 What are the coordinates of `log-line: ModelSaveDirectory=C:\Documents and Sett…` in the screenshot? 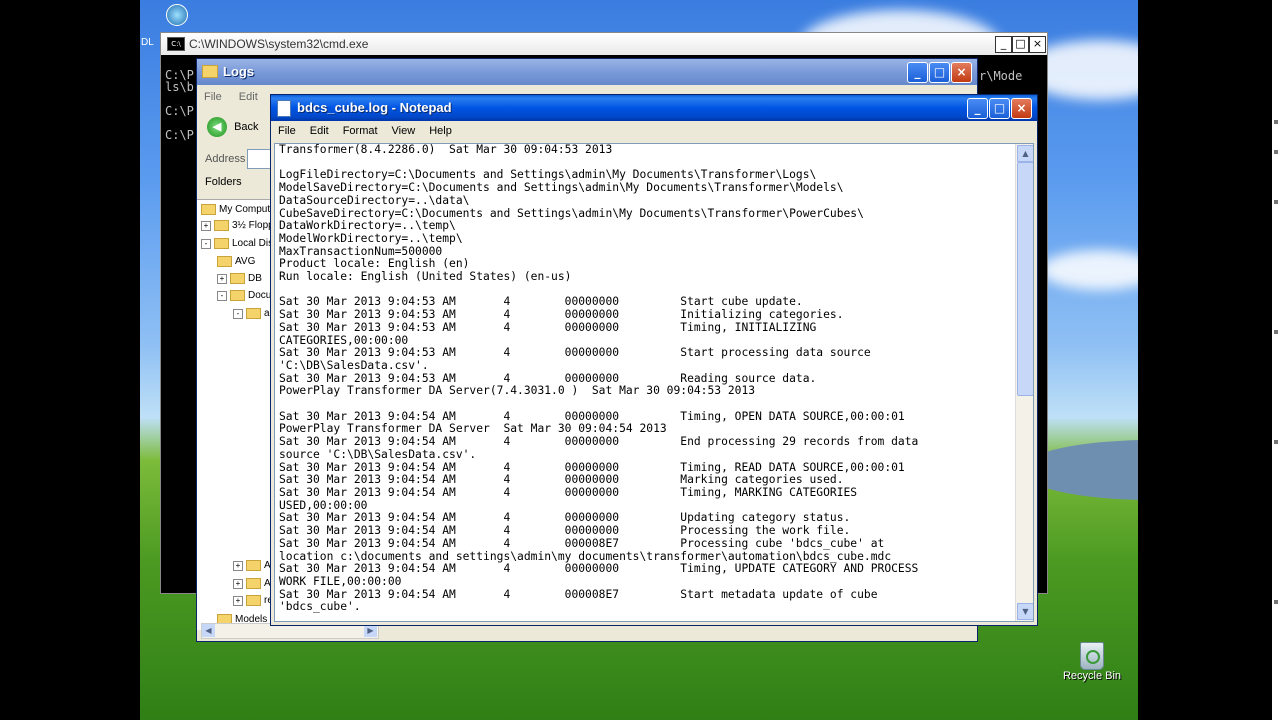 It's located at (561, 188).